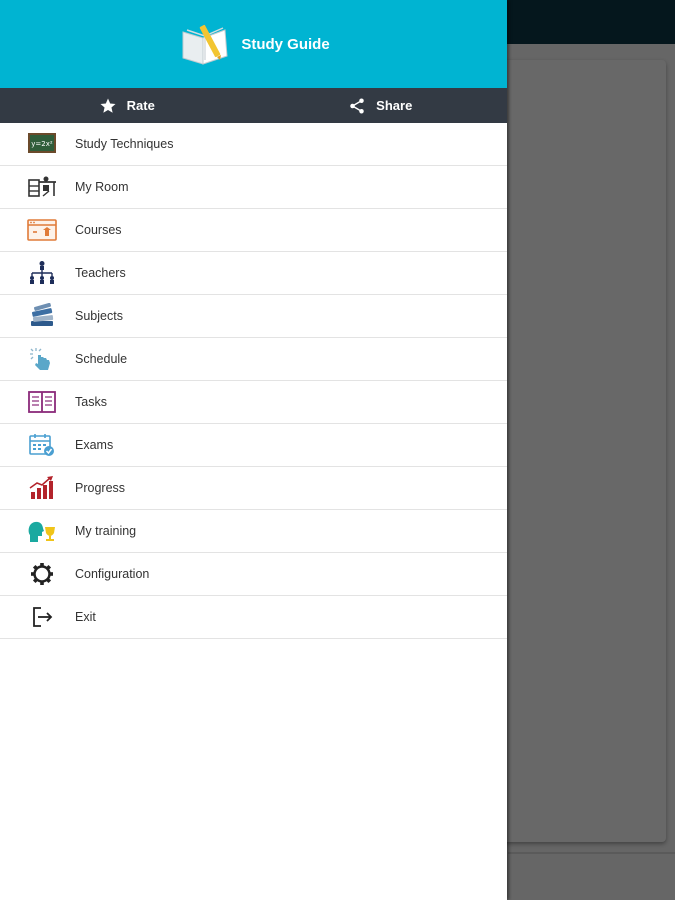  I want to click on gear-icon, so click(42, 574).